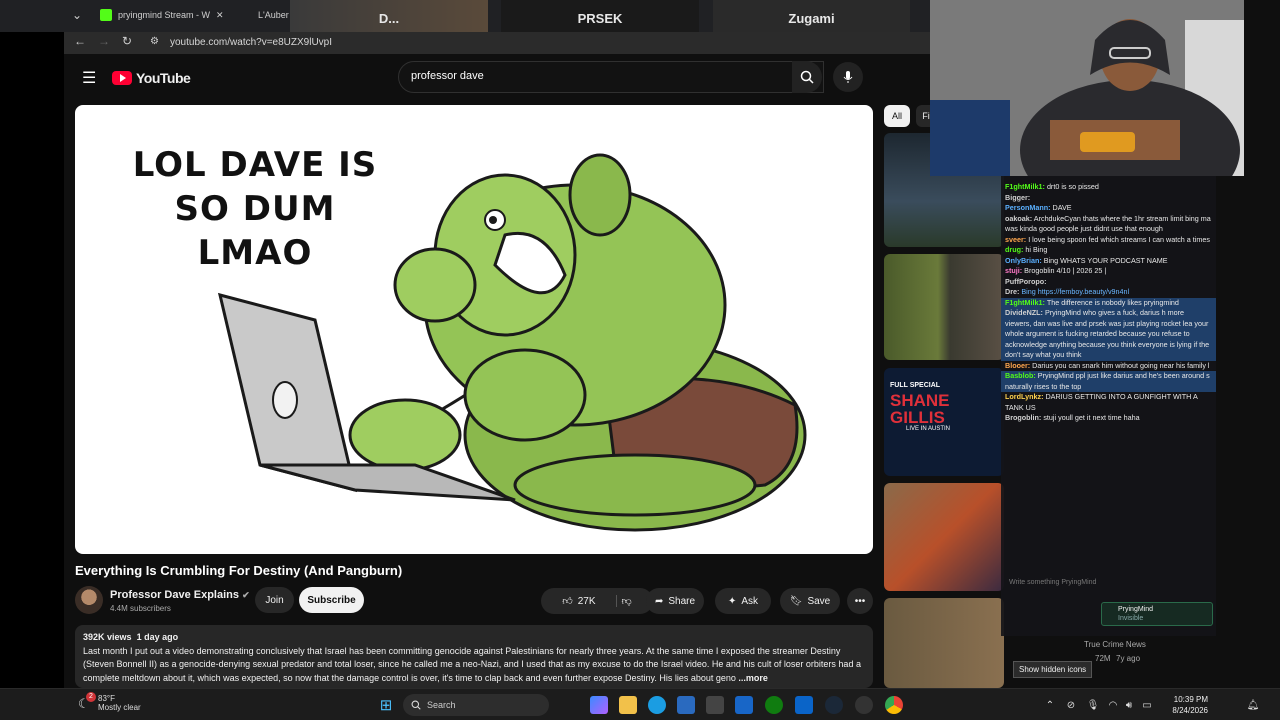 The width and height of the screenshot is (1280, 720). Describe the element at coordinates (1013, 270) in the screenshot. I see `chat-username: stuji:` at that location.